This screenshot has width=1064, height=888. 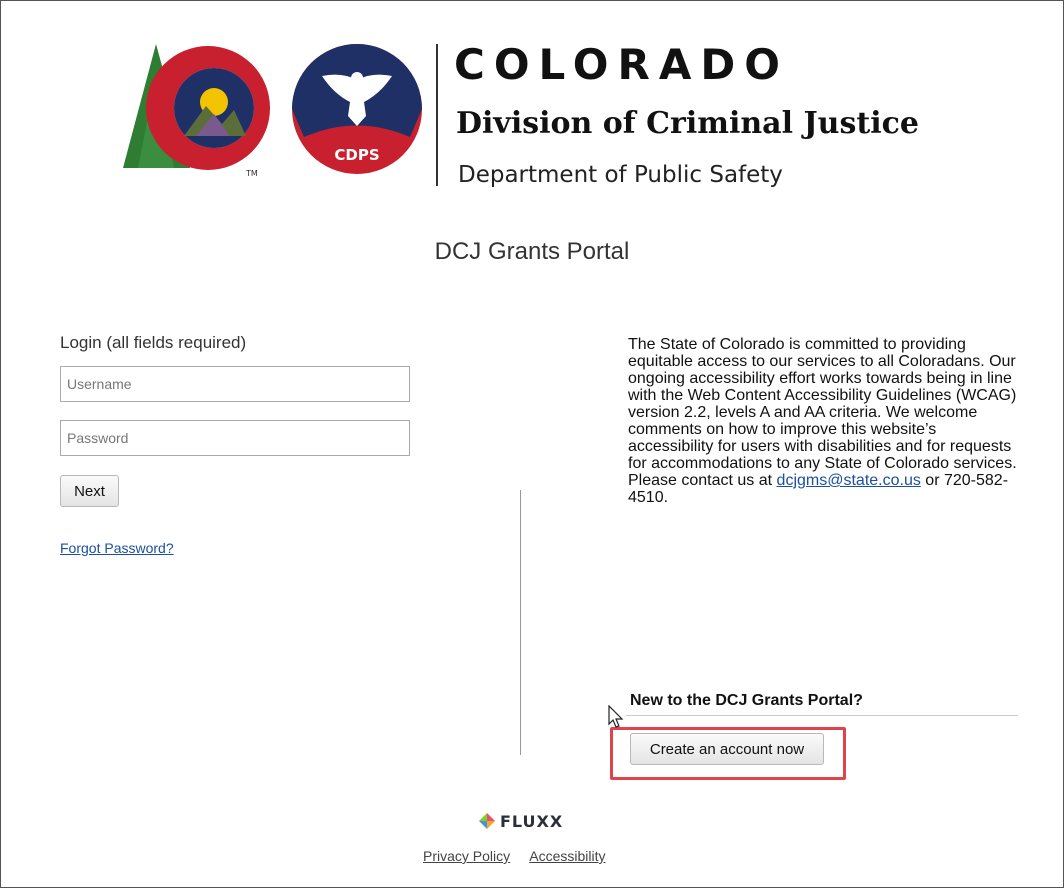 I want to click on signup-heading: New to the DCJ Grants Portal?, so click(x=746, y=700).